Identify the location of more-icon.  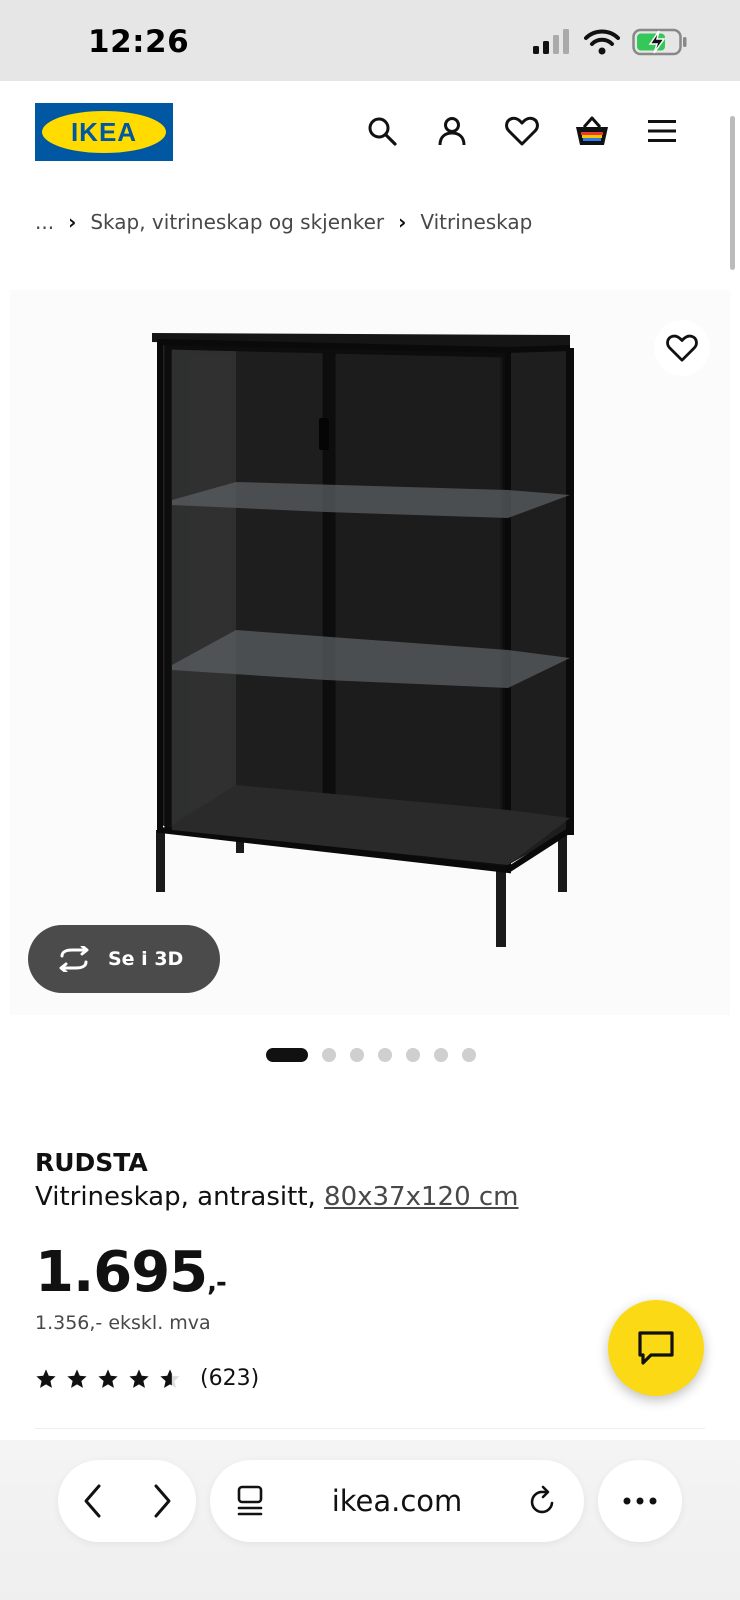
(640, 1501).